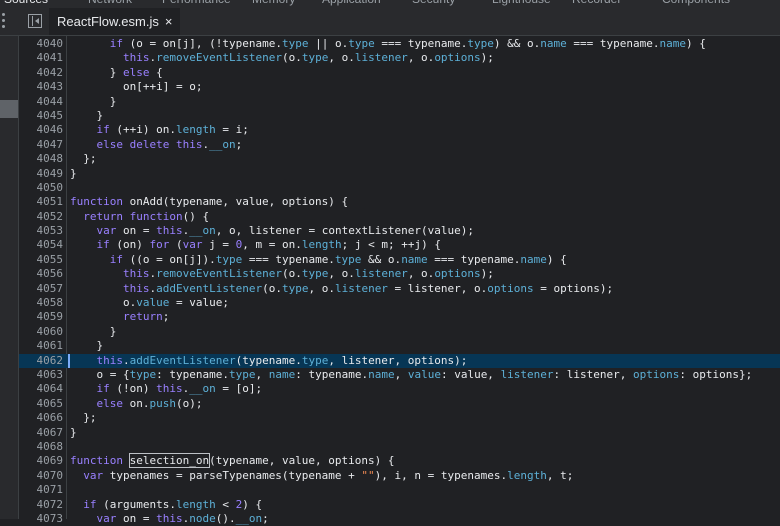 The image size is (780, 526). What do you see at coordinates (41, 461) in the screenshot?
I see `line-number: 4069` at bounding box center [41, 461].